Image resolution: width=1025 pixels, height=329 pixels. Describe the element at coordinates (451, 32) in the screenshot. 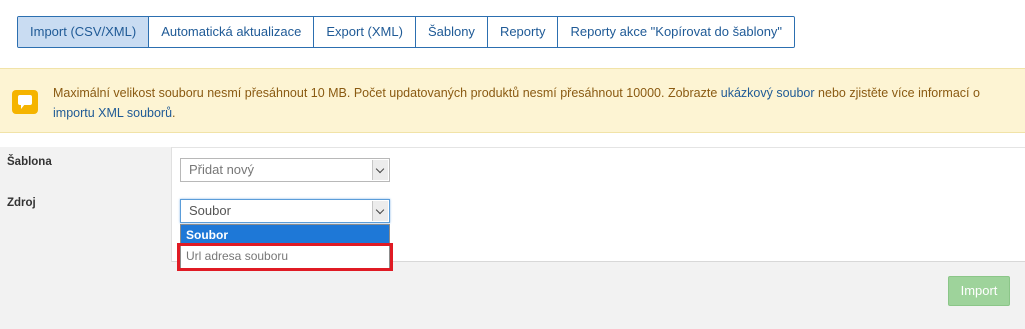

I see `tab-templates: Šablony` at that location.